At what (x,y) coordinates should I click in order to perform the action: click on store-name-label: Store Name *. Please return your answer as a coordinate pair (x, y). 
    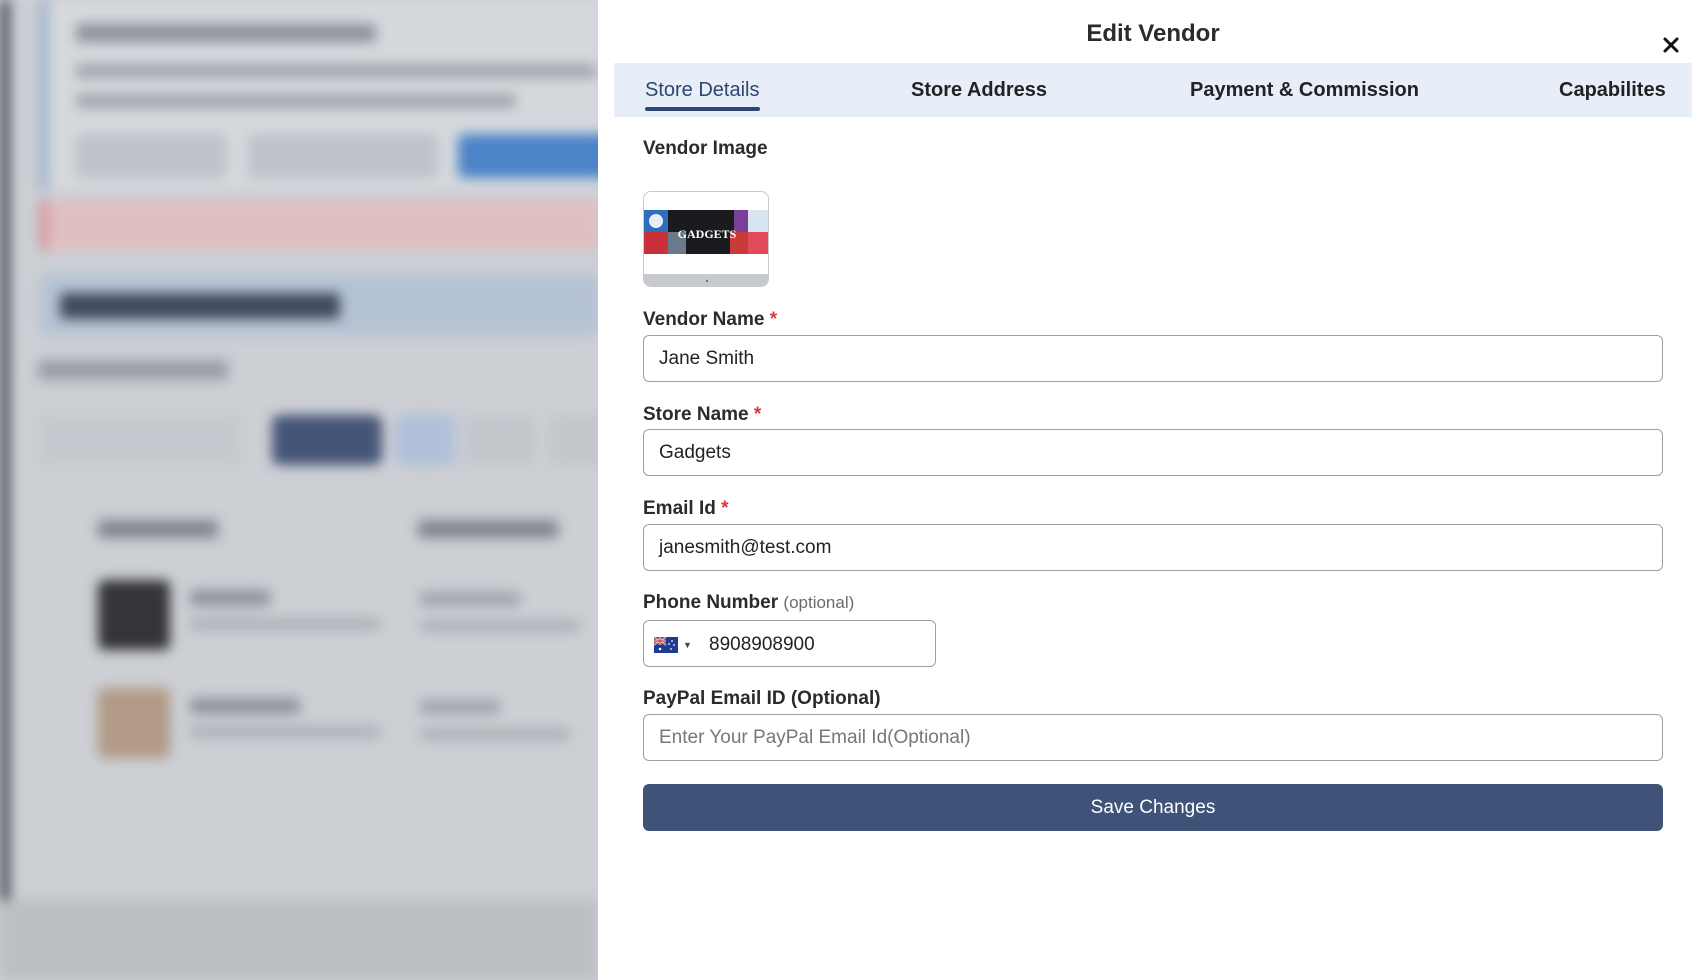
    Looking at the image, I should click on (702, 415).